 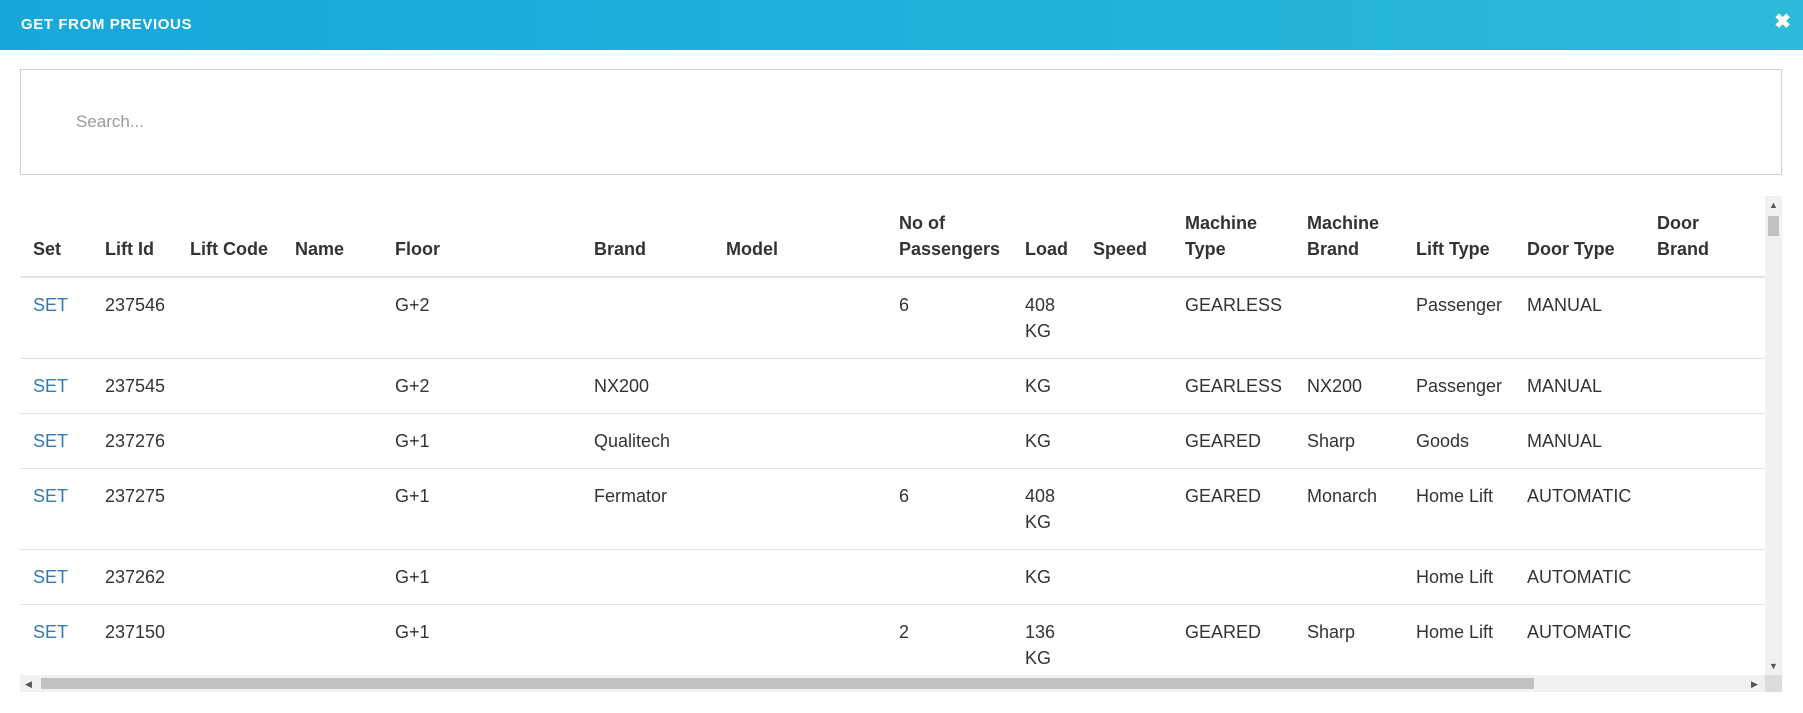 I want to click on column-header: Model, so click(x=799, y=237).